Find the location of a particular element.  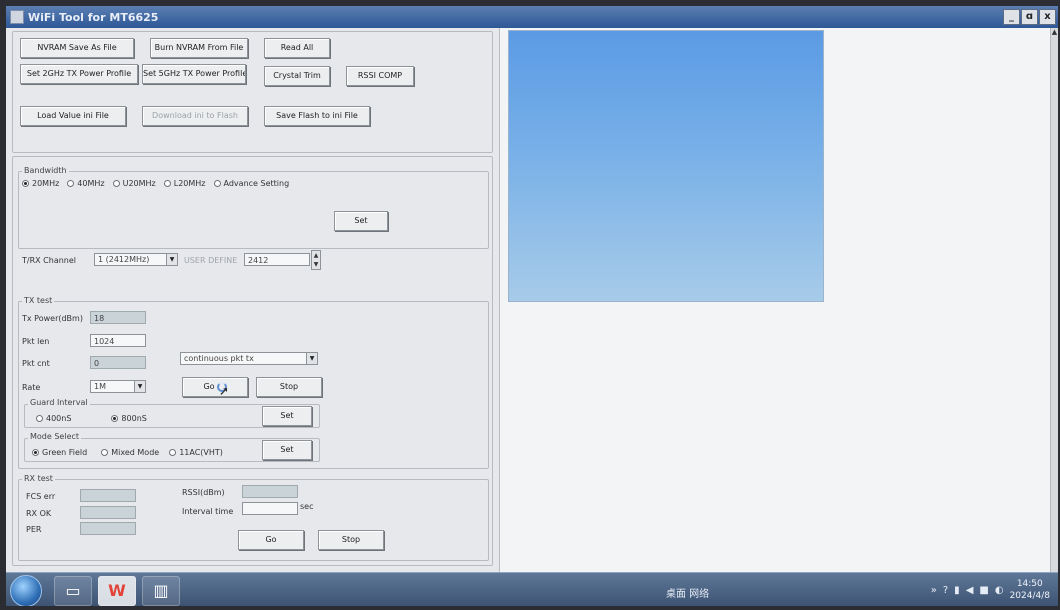

bandwidth-option-20mhz: 20MHz is located at coordinates (40, 183).